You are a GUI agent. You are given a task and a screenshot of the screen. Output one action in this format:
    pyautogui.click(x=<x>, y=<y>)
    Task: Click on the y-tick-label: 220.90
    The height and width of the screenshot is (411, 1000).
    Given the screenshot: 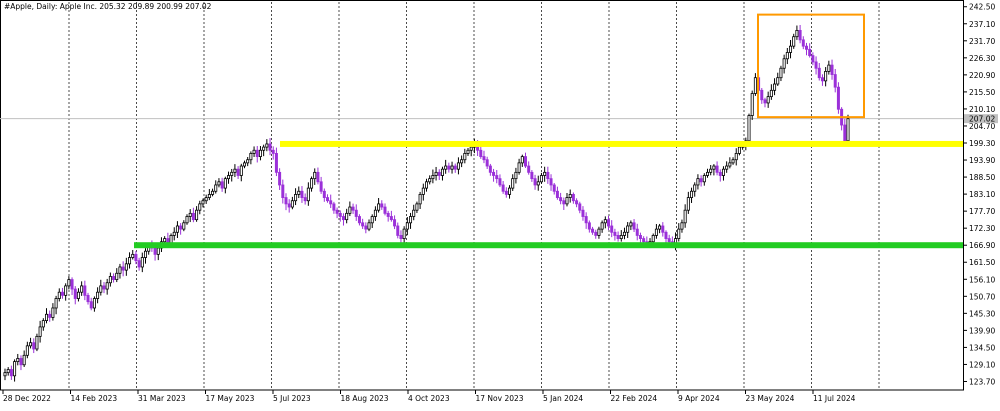 What is the action you would take?
    pyautogui.click(x=982, y=75)
    